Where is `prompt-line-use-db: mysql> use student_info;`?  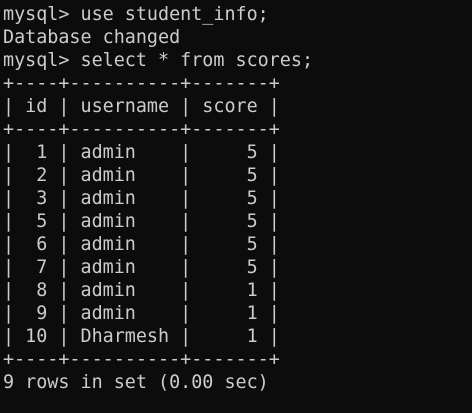
prompt-line-use-db: mysql> use student_info; is located at coordinates (136, 14).